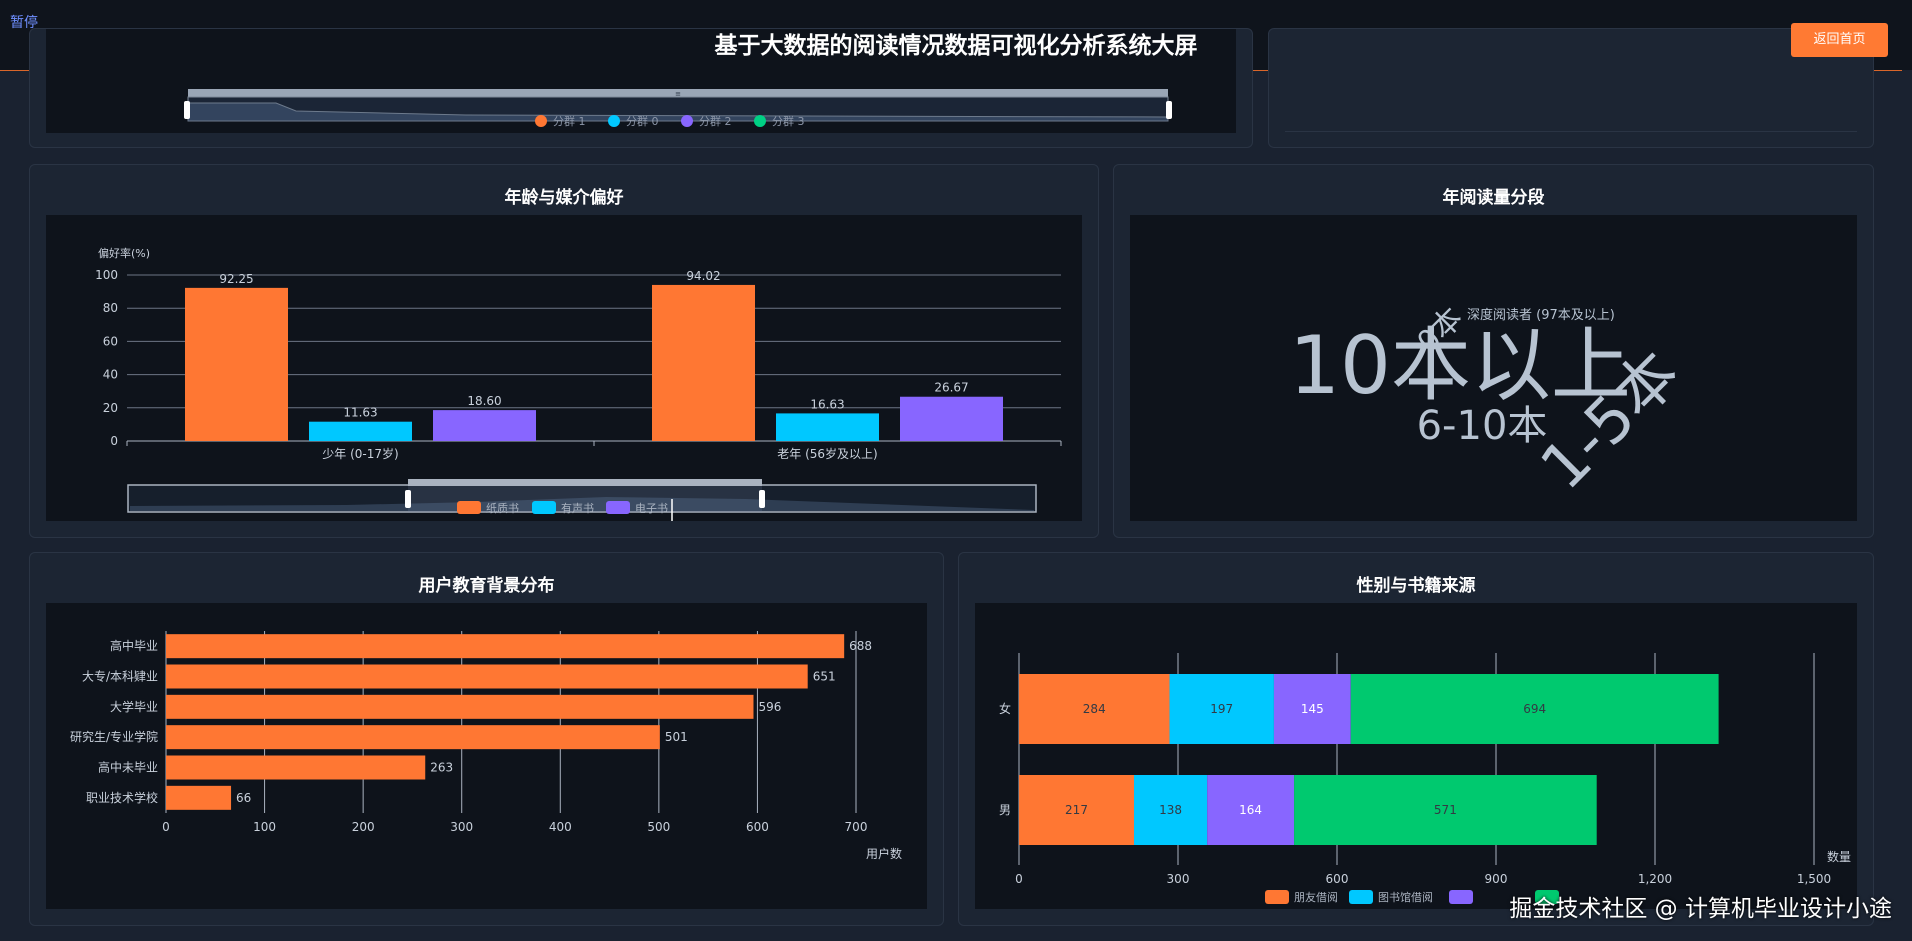  I want to click on y-tick-label: 研究生/专业学院, so click(114, 736).